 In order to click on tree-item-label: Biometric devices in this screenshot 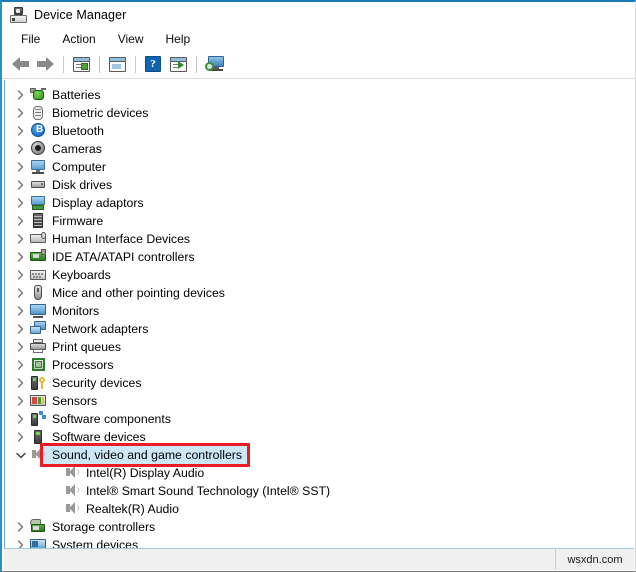, I will do `click(100, 113)`.